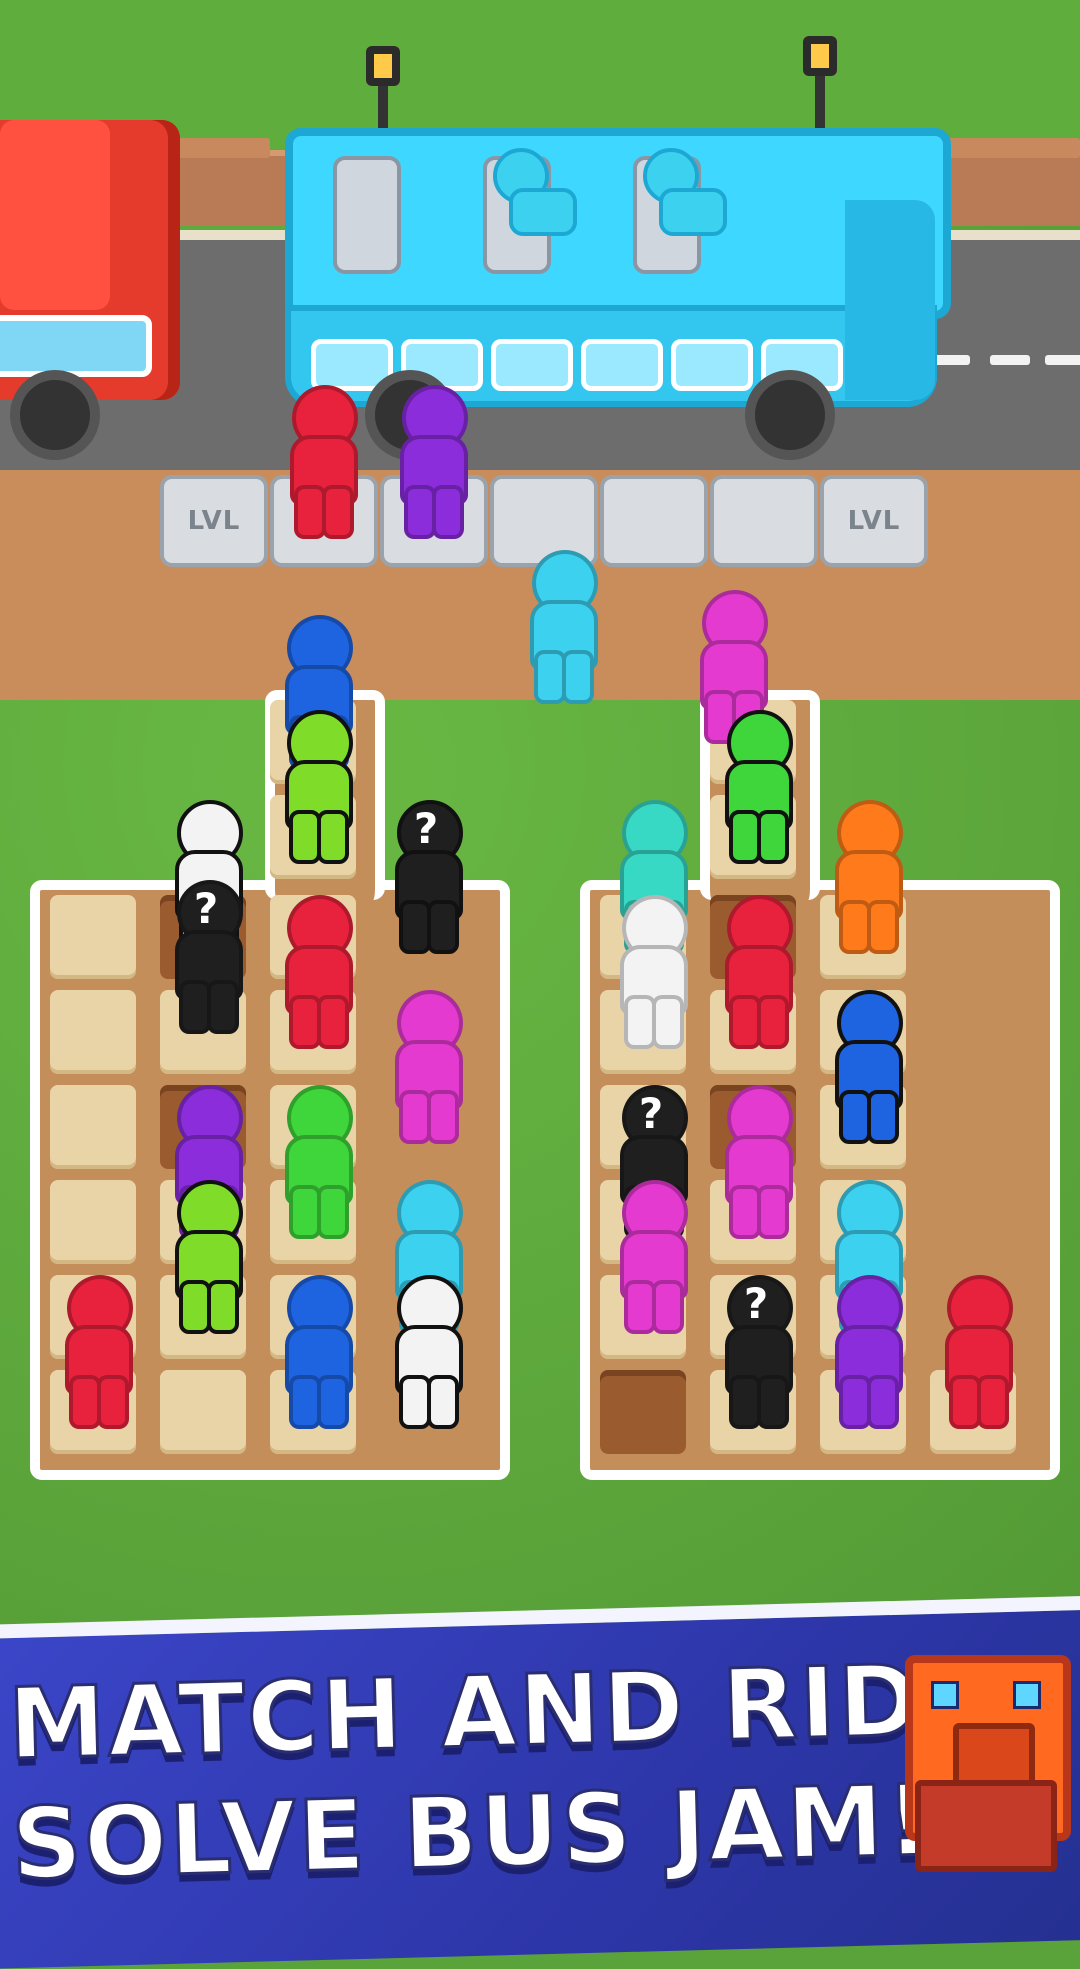 Image resolution: width=1080 pixels, height=1969 pixels. What do you see at coordinates (643, 1412) in the screenshot?
I see `grid-cell-hole` at bounding box center [643, 1412].